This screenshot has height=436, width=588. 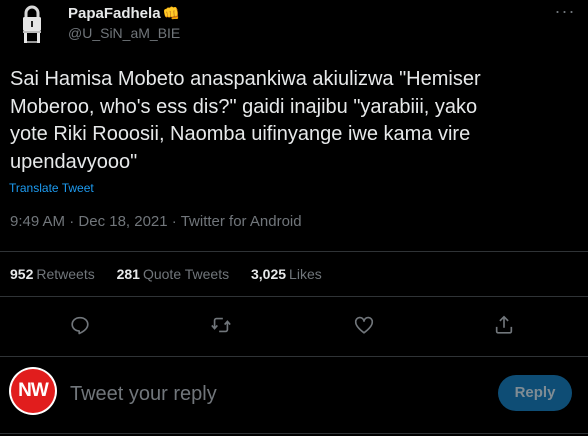 I want to click on retweets-count: 952, so click(x=22, y=274).